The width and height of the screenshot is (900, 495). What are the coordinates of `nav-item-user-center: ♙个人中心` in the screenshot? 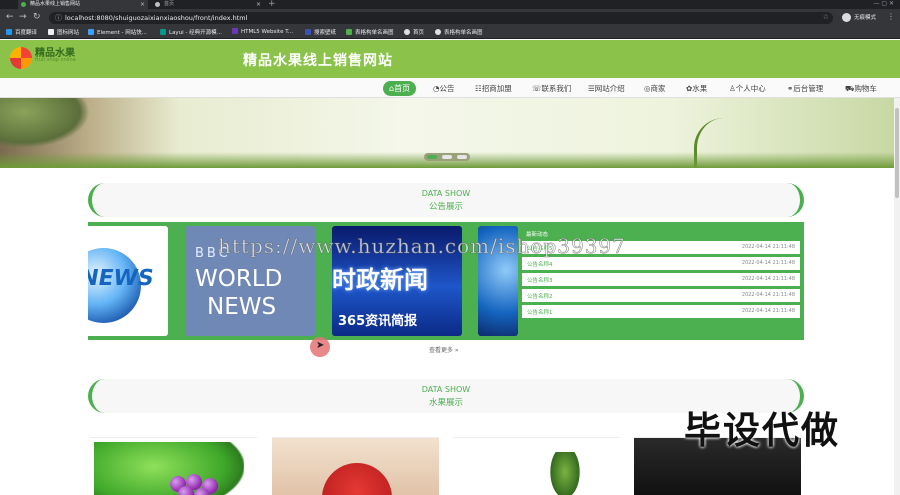 It's located at (747, 88).